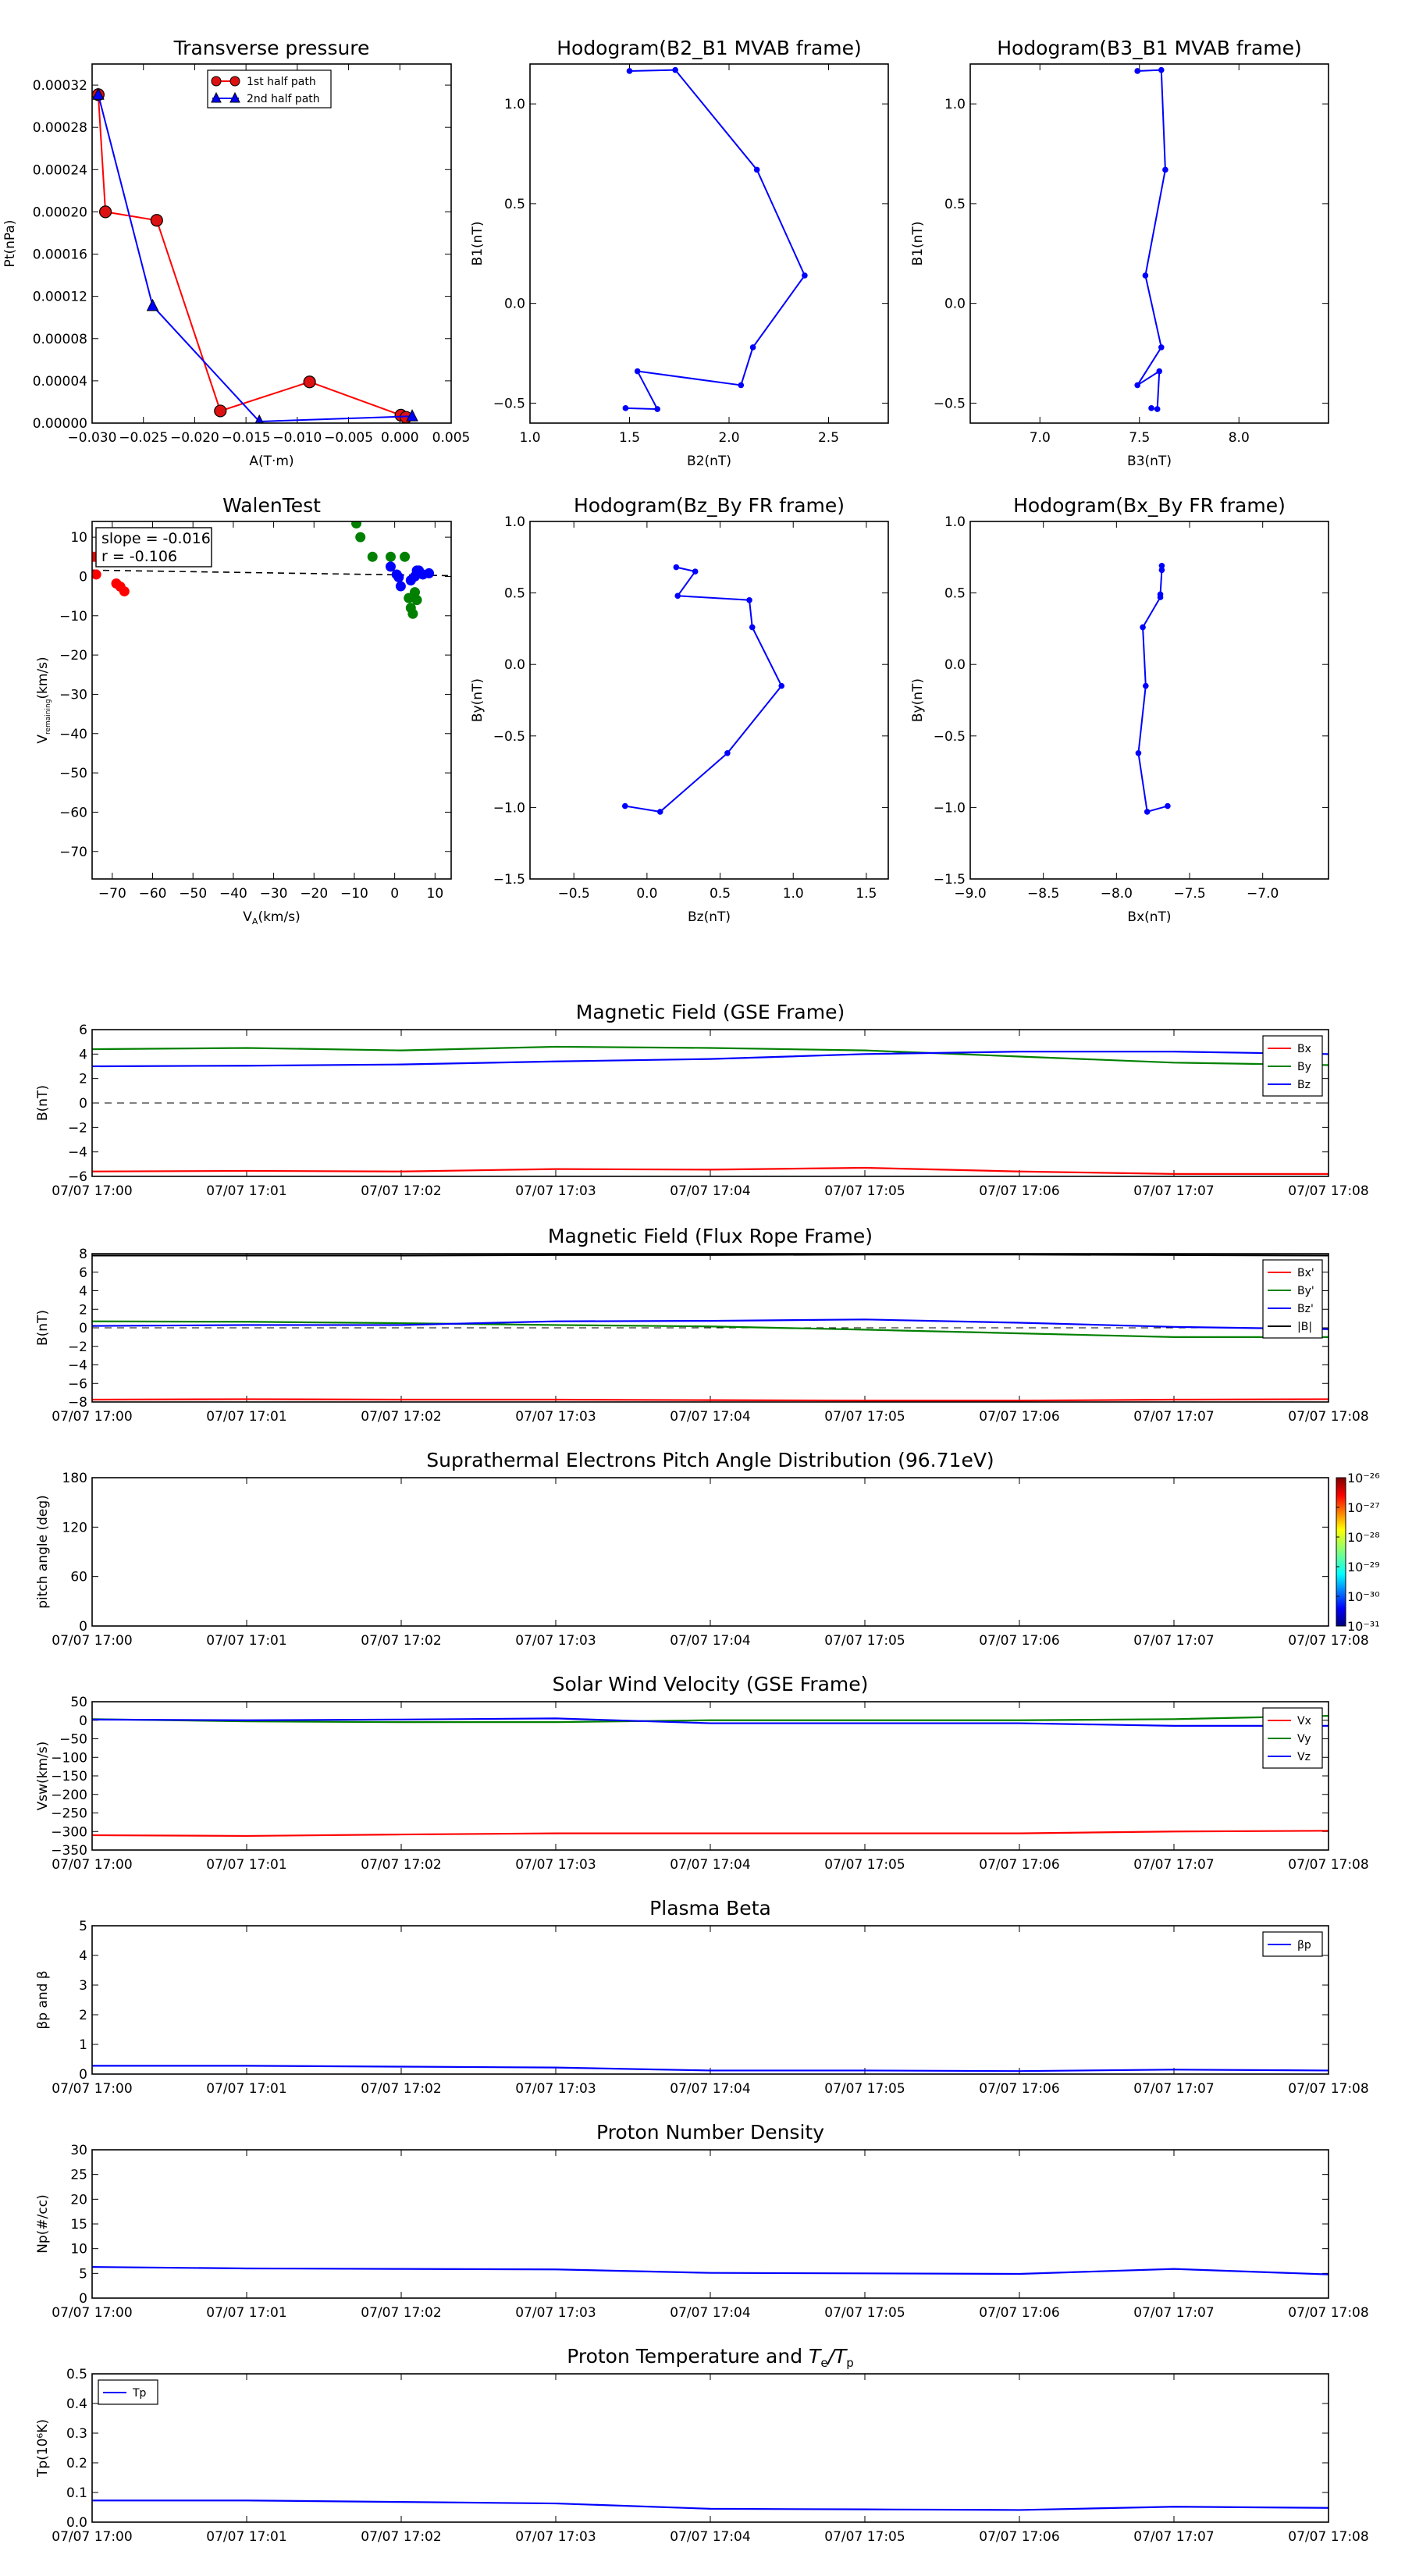  I want to click on colorbar, so click(1341, 1552).